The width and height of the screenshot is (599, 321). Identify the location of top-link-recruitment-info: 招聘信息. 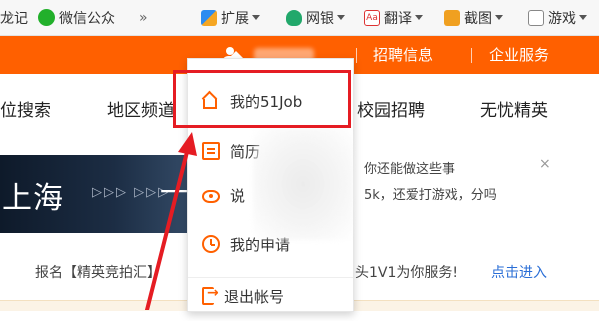
(403, 55).